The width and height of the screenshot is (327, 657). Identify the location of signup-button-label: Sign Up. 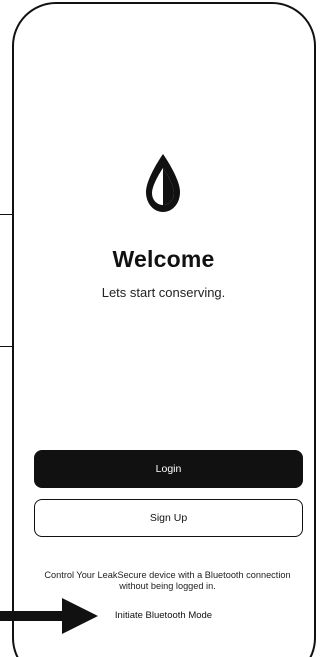
(168, 518).